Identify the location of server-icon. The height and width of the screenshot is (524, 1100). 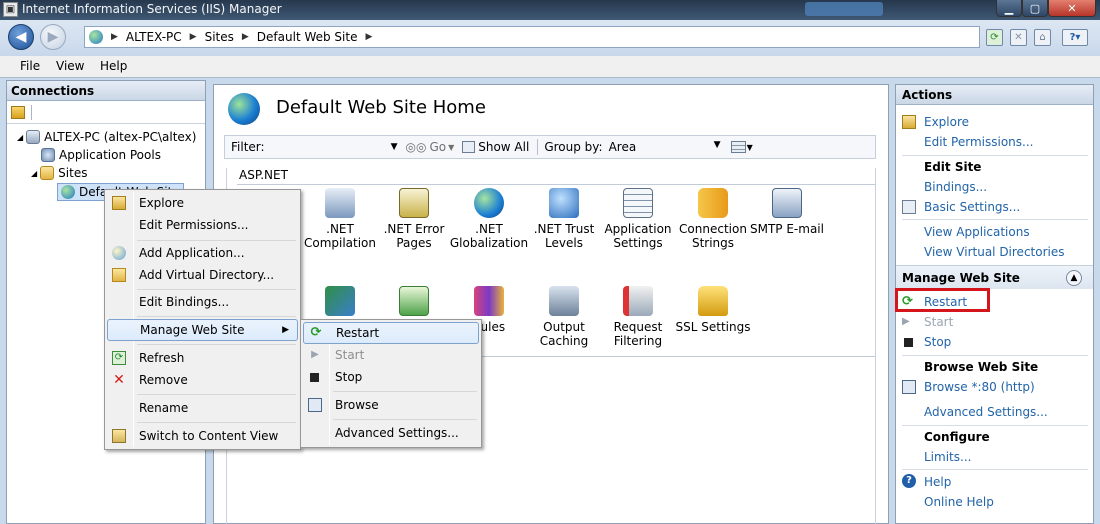
(33, 137).